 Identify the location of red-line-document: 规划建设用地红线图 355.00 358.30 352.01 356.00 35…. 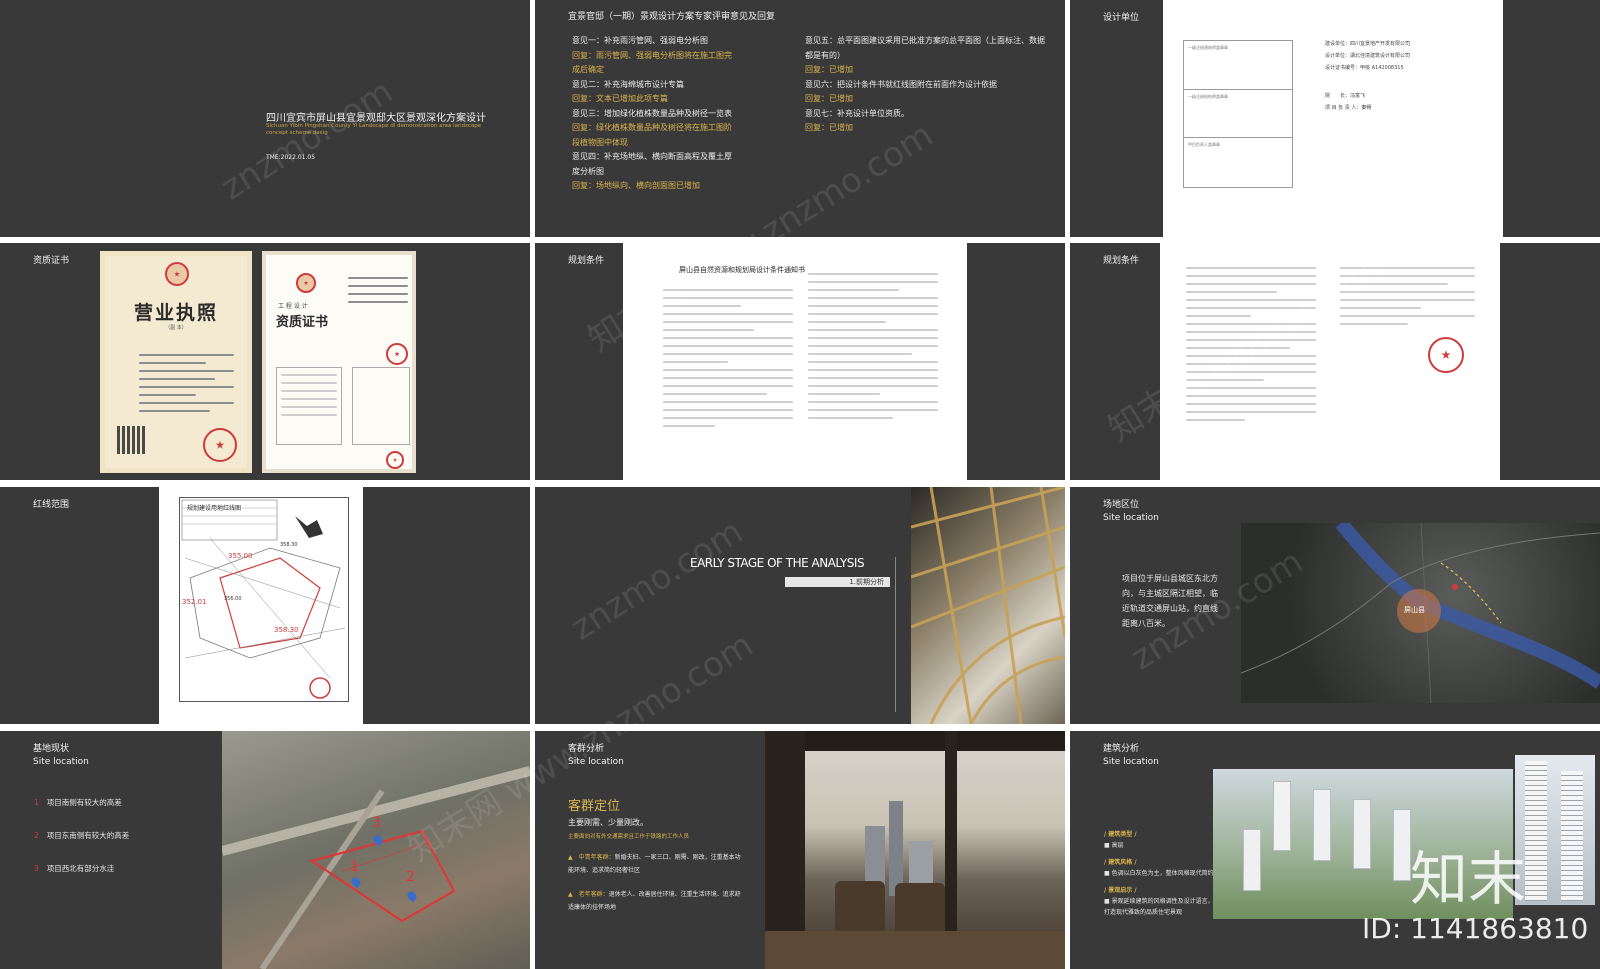
(261, 605).